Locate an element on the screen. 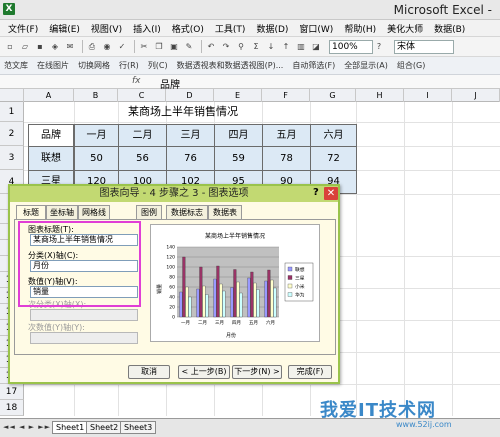 The height and width of the screenshot is (437, 500). data-cell: 76 is located at coordinates (190, 158).